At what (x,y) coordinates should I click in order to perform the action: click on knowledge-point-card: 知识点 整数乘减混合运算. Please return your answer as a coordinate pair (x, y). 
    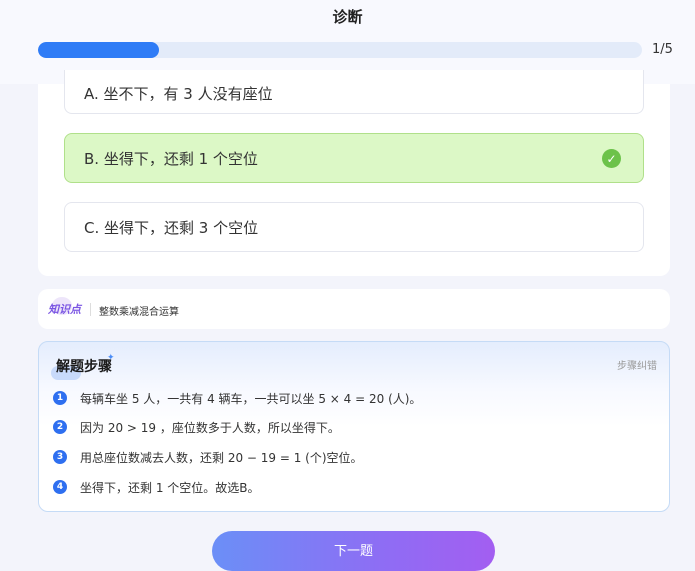
    Looking at the image, I should click on (354, 309).